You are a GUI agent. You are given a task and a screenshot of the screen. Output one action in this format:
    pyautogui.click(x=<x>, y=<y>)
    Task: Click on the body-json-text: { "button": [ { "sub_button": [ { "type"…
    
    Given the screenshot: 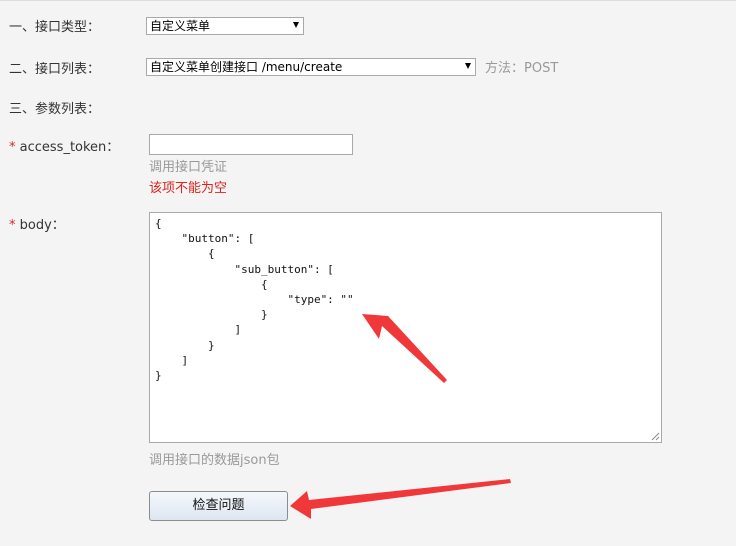 What is the action you would take?
    pyautogui.click(x=254, y=300)
    